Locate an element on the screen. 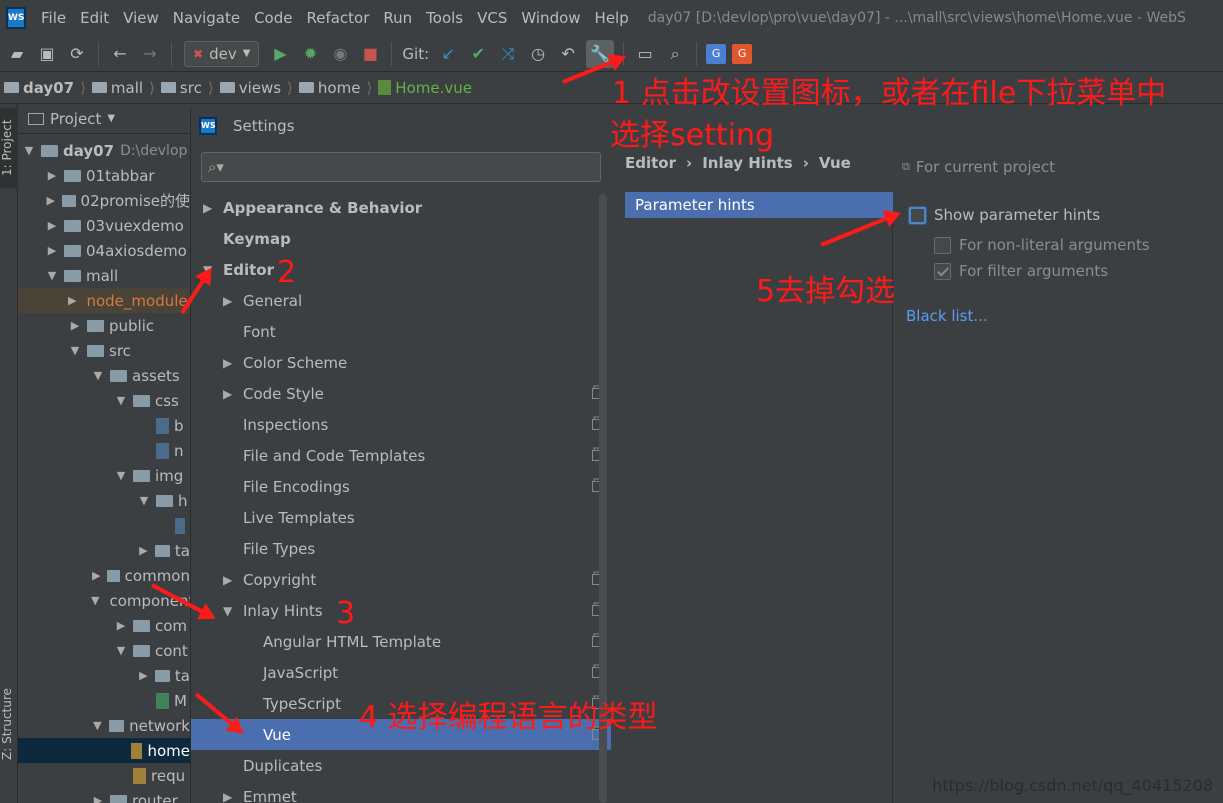 This screenshot has width=1223, height=803. settings-nav-item: Font is located at coordinates (401, 331).